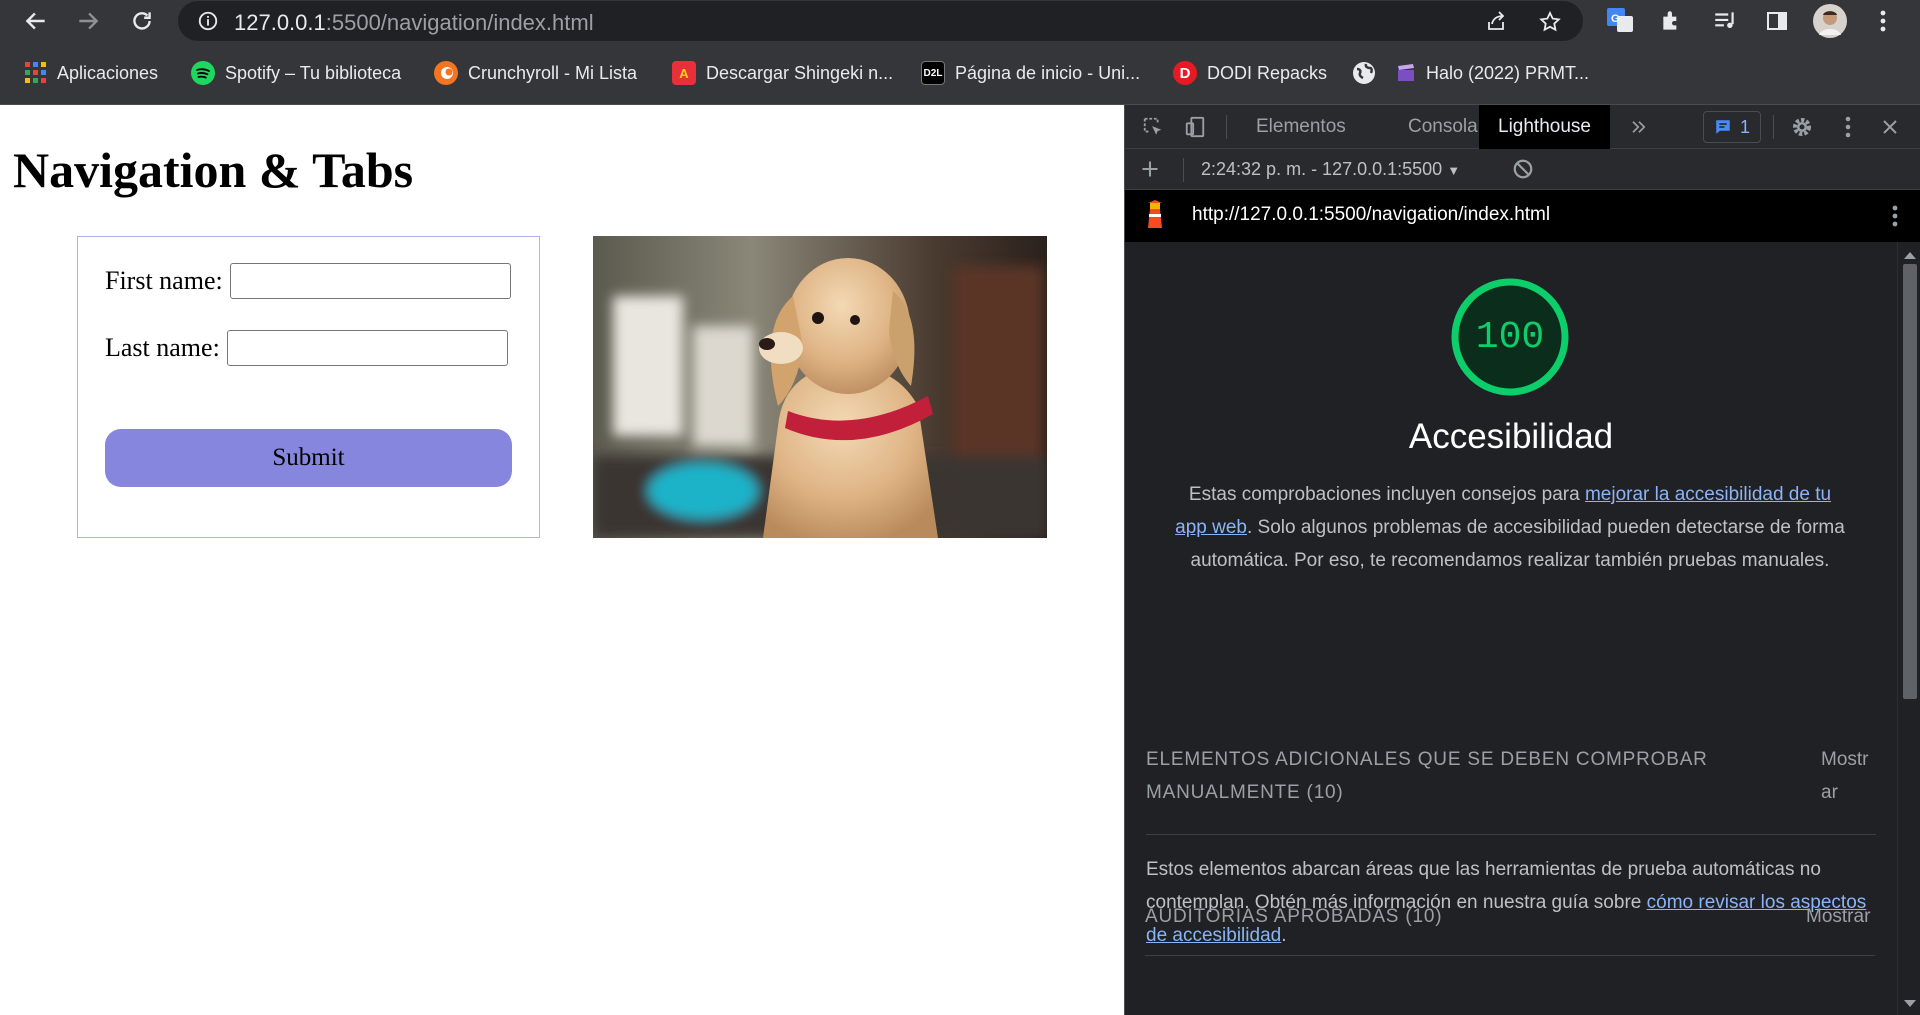  Describe the element at coordinates (1895, 216) in the screenshot. I see `report-menu-icon` at that location.